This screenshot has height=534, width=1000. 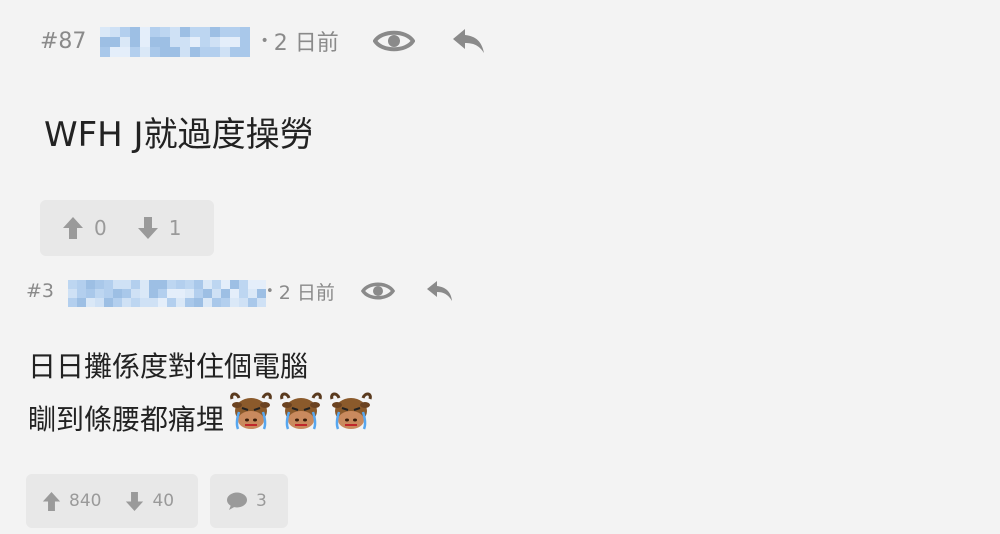 I want to click on downvote-button: 1, so click(x=159, y=228).